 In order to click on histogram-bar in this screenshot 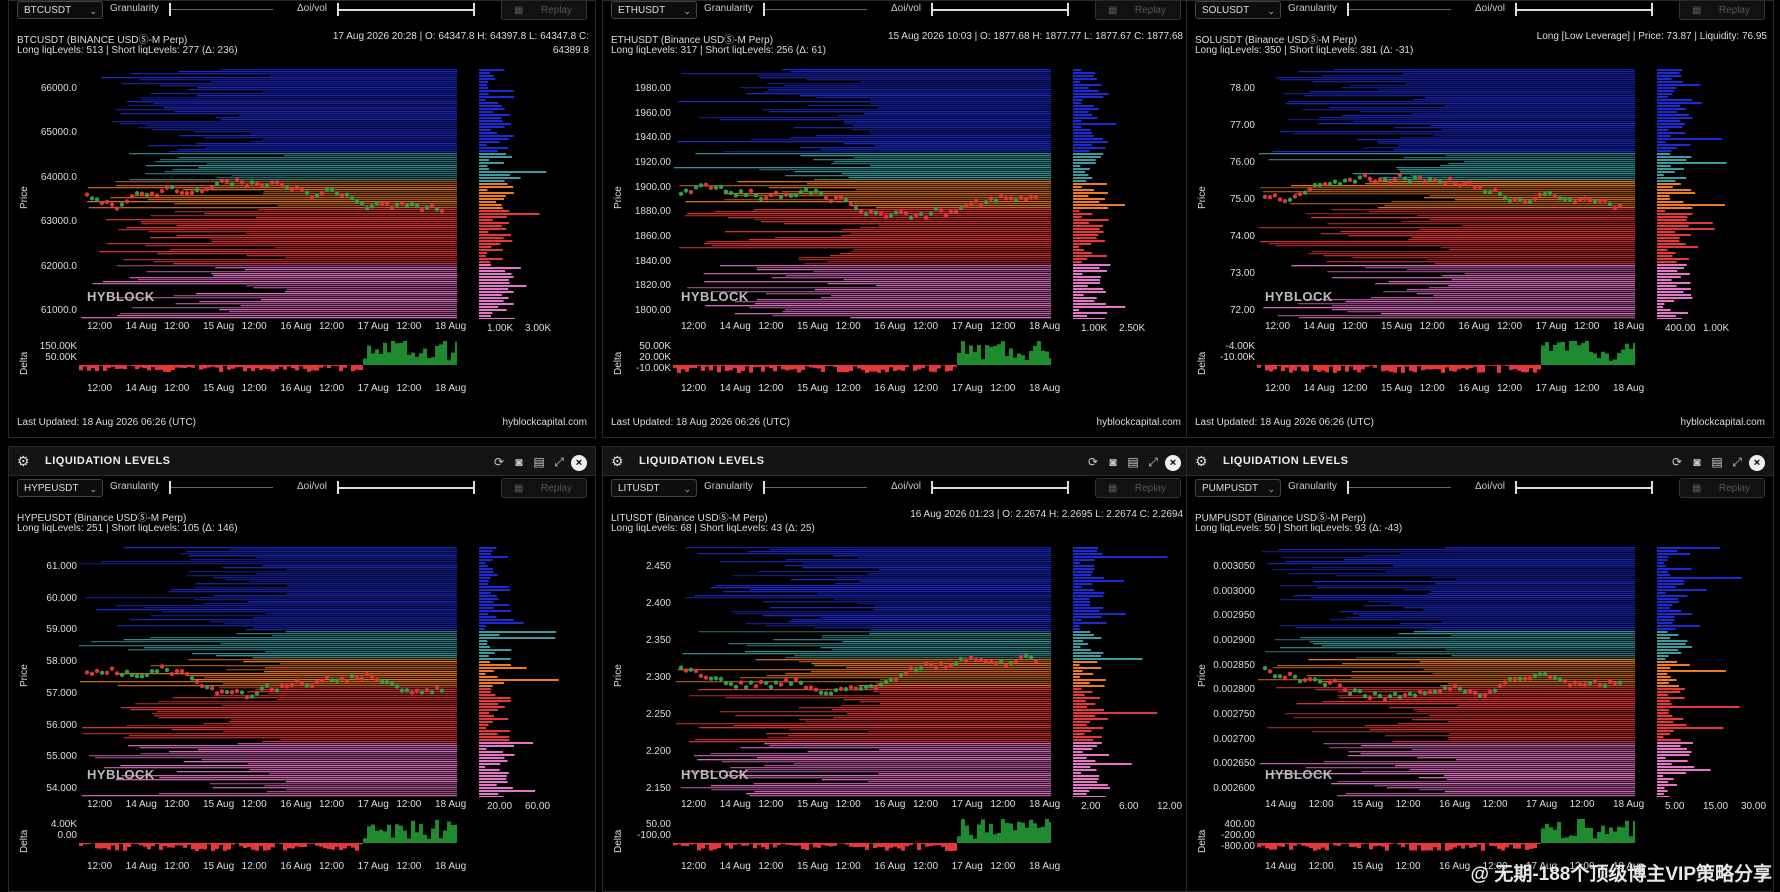, I will do `click(494, 740)`.